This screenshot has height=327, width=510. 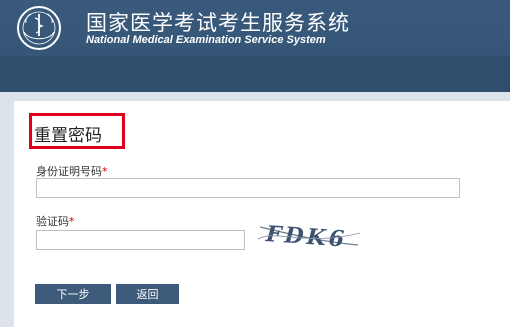 I want to click on id-number-input, so click(x=248, y=188).